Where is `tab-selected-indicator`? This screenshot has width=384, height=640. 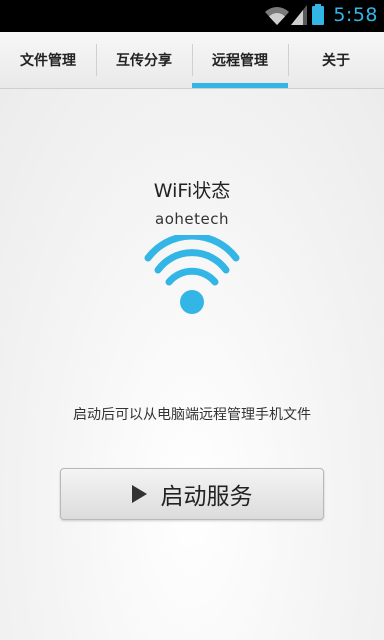 tab-selected-indicator is located at coordinates (240, 85).